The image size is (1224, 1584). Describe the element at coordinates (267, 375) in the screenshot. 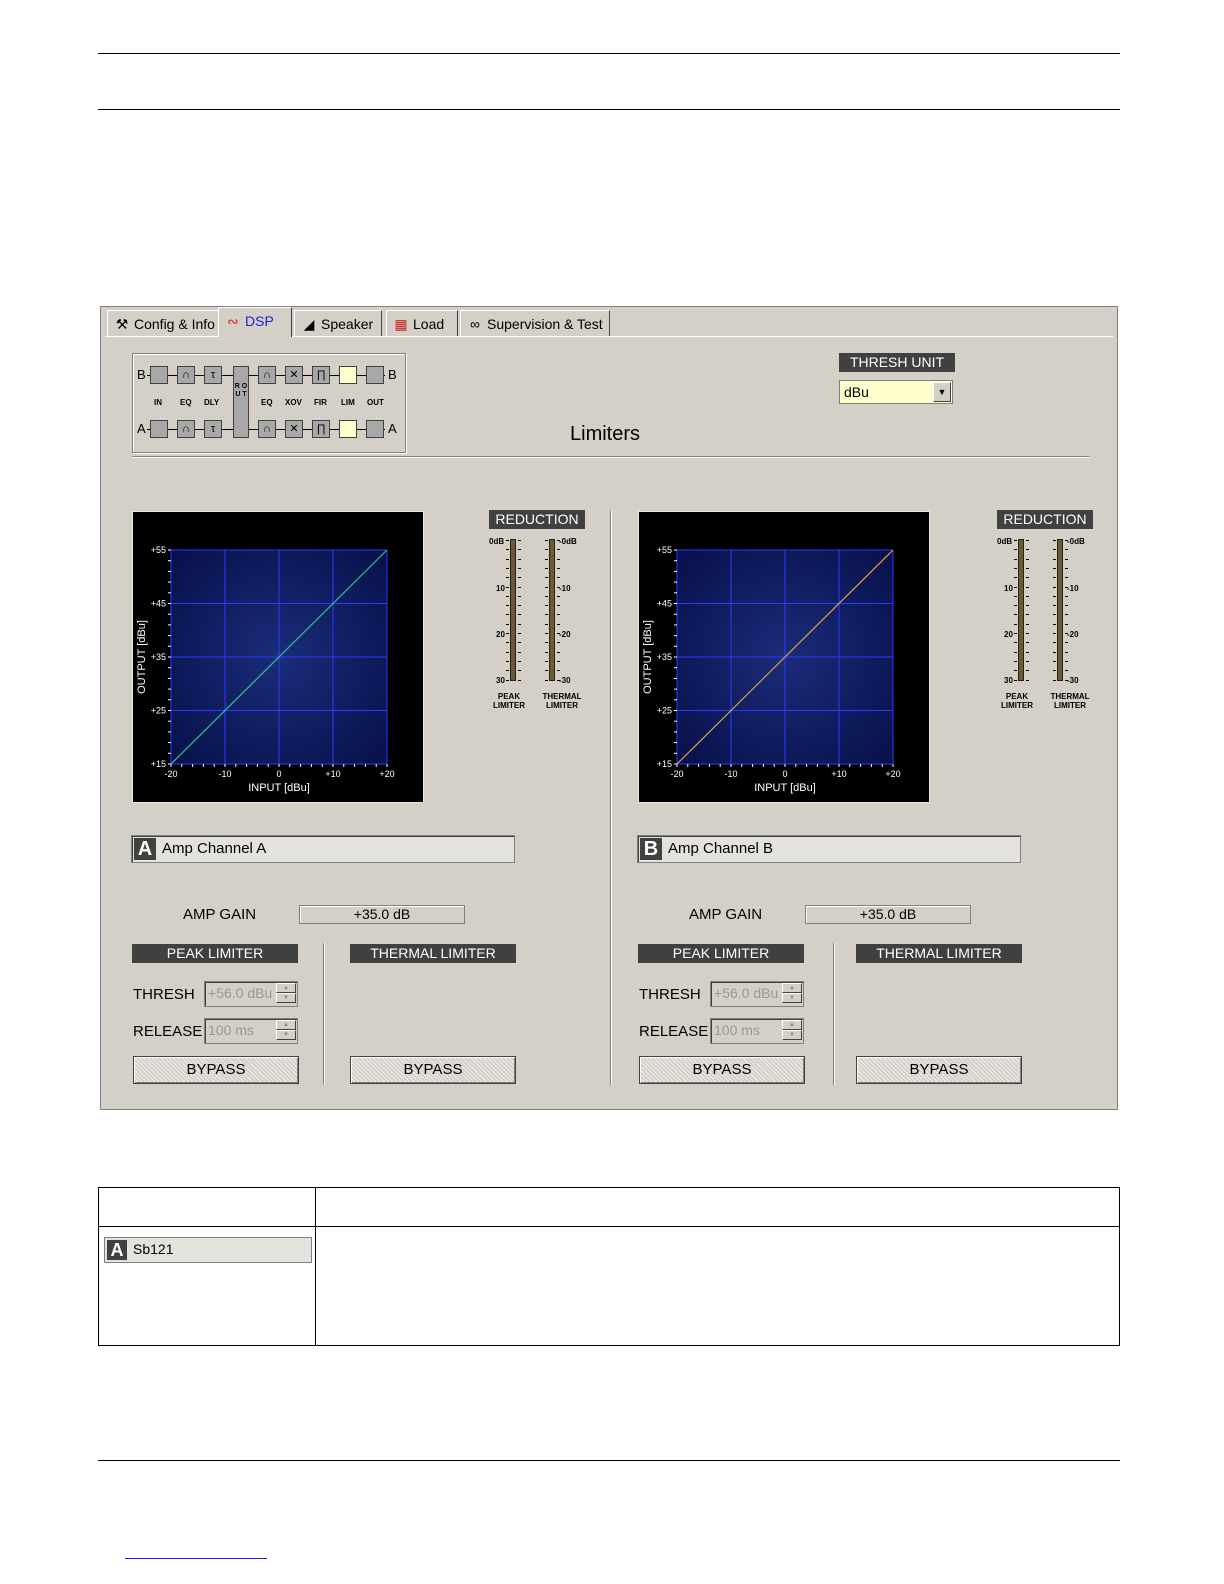

I see `chain-eq2-block-b: ∩` at that location.